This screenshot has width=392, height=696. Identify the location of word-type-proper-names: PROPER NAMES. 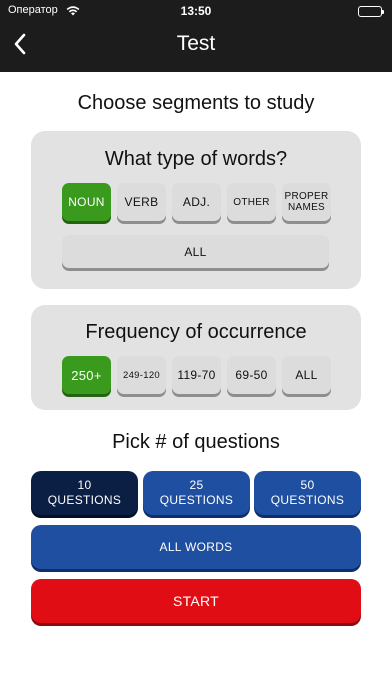
(306, 202).